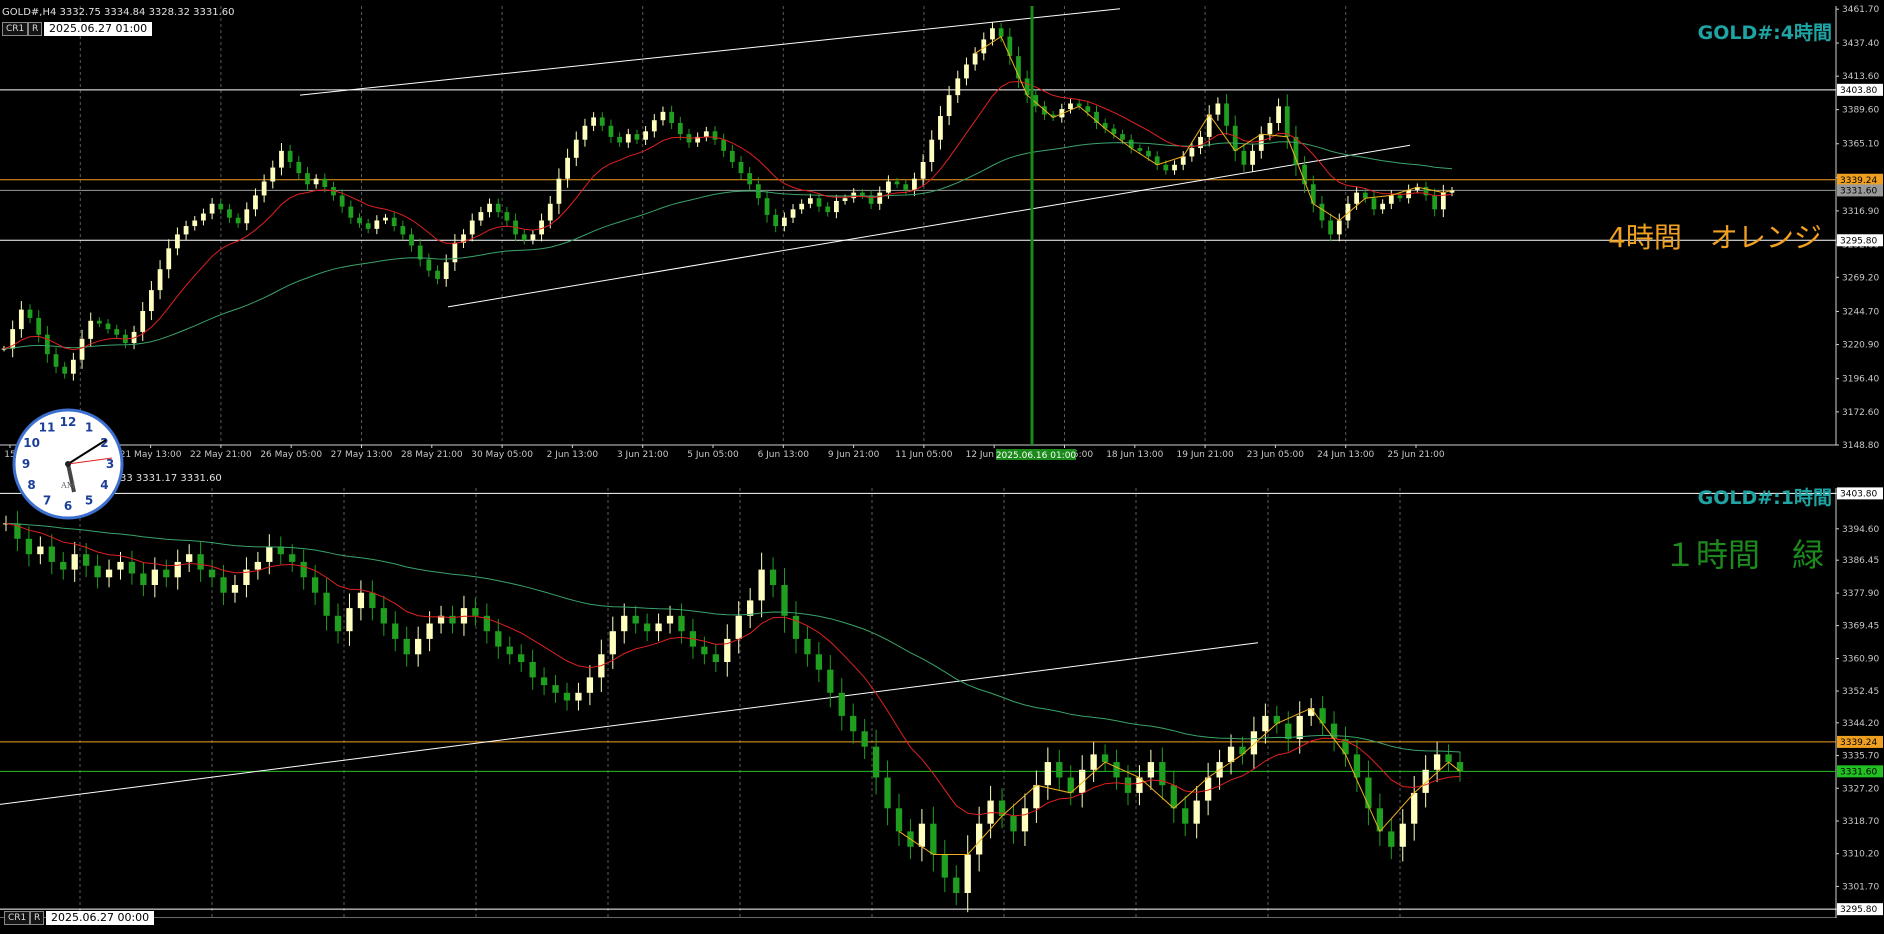 The image size is (1884, 934). What do you see at coordinates (31, 443) in the screenshot?
I see `clock-hour-number: 10` at bounding box center [31, 443].